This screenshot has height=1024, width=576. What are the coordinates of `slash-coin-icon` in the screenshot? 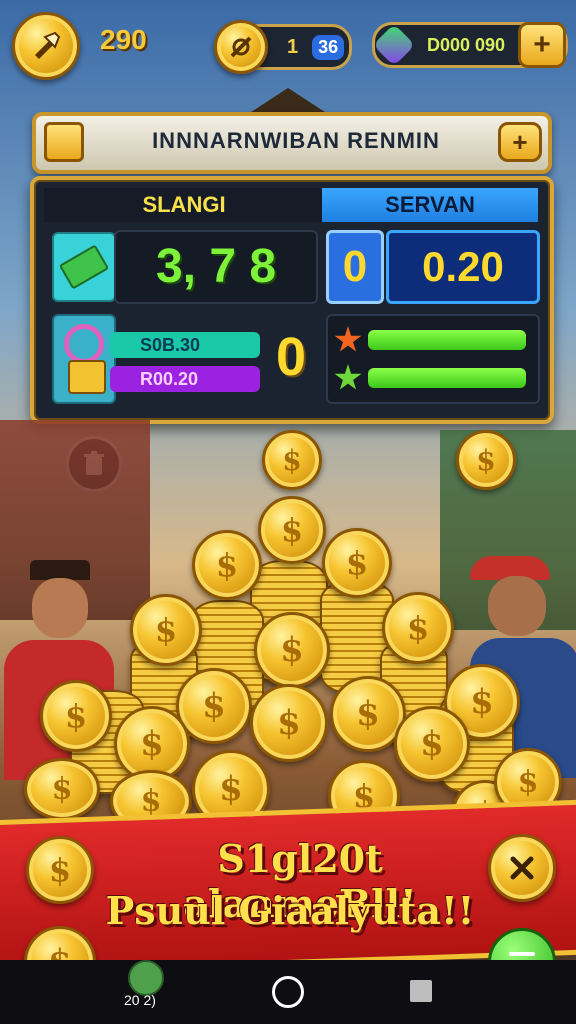 It's located at (241, 47).